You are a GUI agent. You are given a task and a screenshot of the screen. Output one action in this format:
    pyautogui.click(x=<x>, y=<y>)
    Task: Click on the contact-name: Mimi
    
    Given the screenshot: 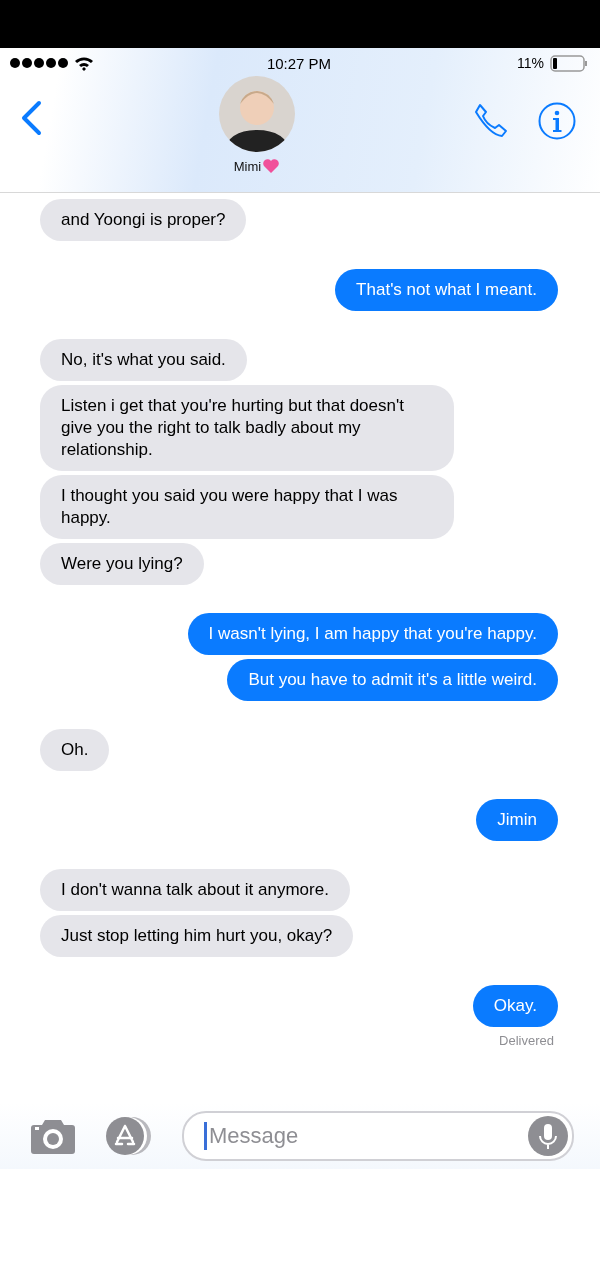 What is the action you would take?
    pyautogui.click(x=247, y=166)
    